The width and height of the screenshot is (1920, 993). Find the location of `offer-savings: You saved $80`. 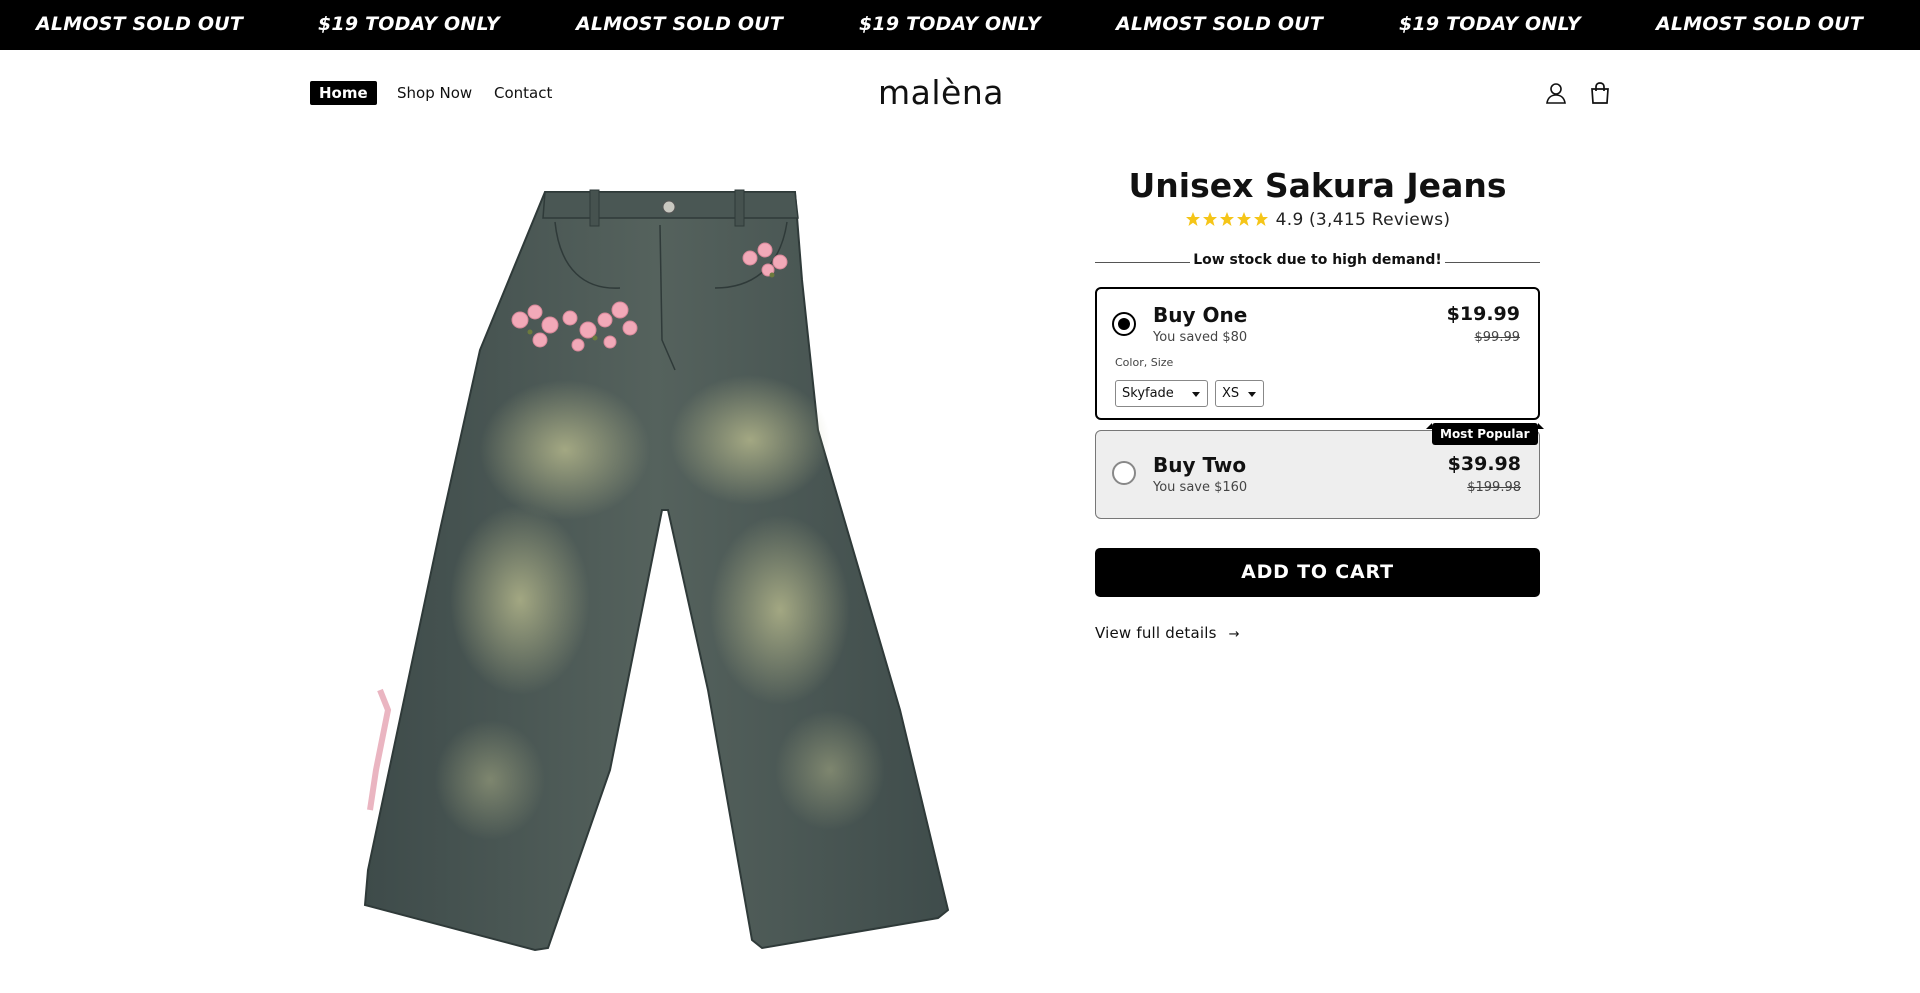

offer-savings: You saved $80 is located at coordinates (1200, 337).